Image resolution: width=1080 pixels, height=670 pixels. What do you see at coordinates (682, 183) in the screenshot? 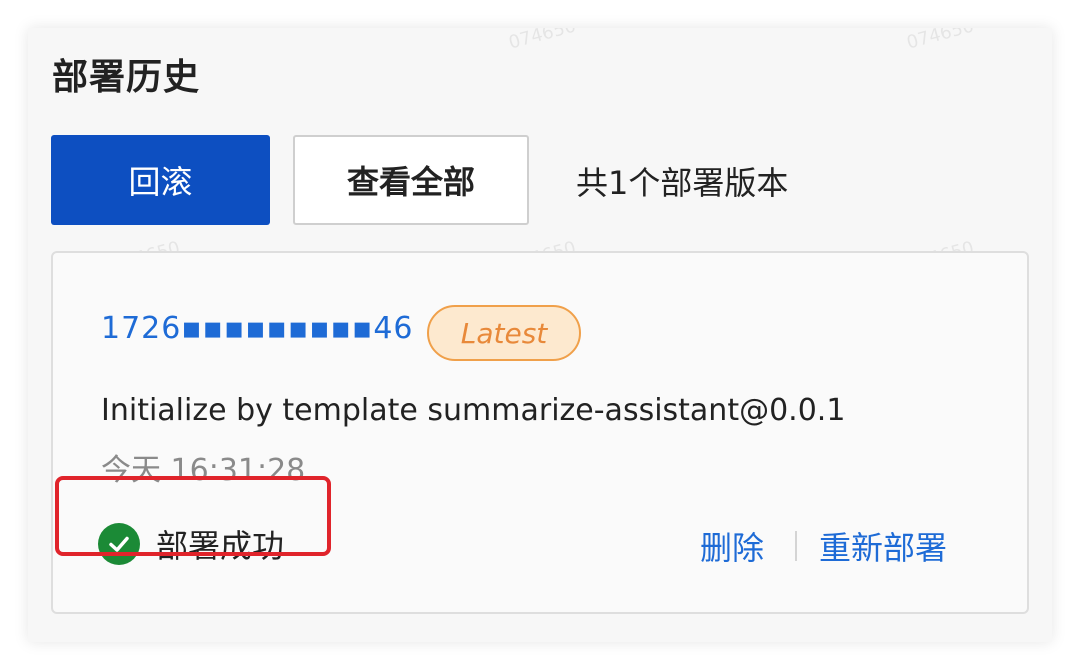
I see `version-count-text: 共1个部署版本` at bounding box center [682, 183].